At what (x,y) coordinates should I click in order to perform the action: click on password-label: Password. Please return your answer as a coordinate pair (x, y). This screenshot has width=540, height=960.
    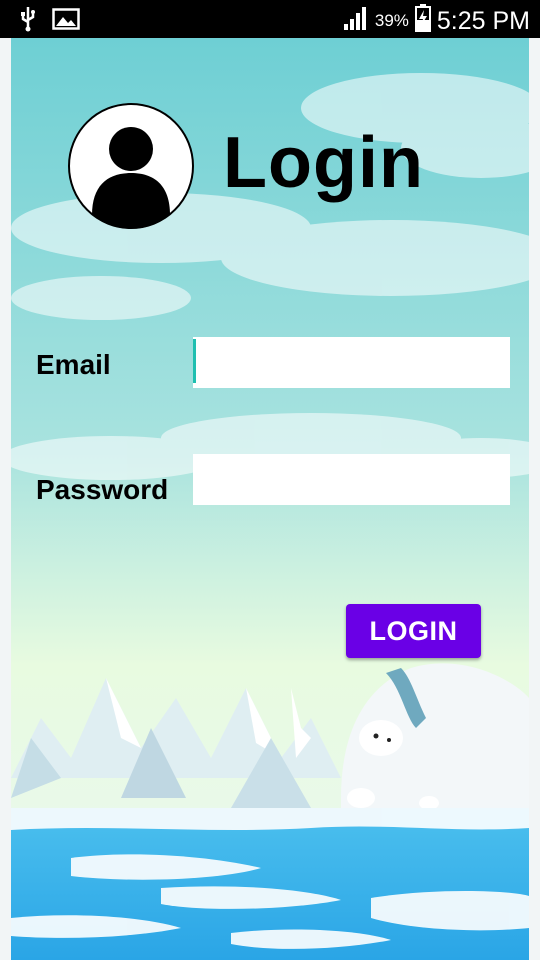
    Looking at the image, I should click on (102, 489).